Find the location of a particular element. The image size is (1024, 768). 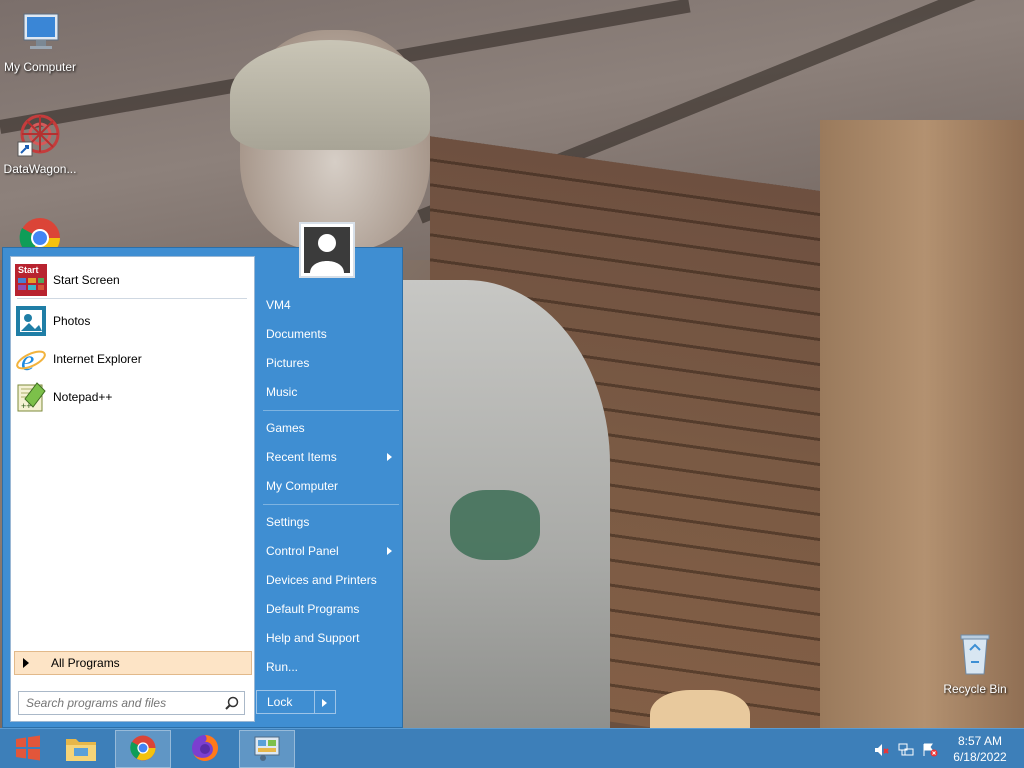

start-item-photos: Photos is located at coordinates (133, 321).